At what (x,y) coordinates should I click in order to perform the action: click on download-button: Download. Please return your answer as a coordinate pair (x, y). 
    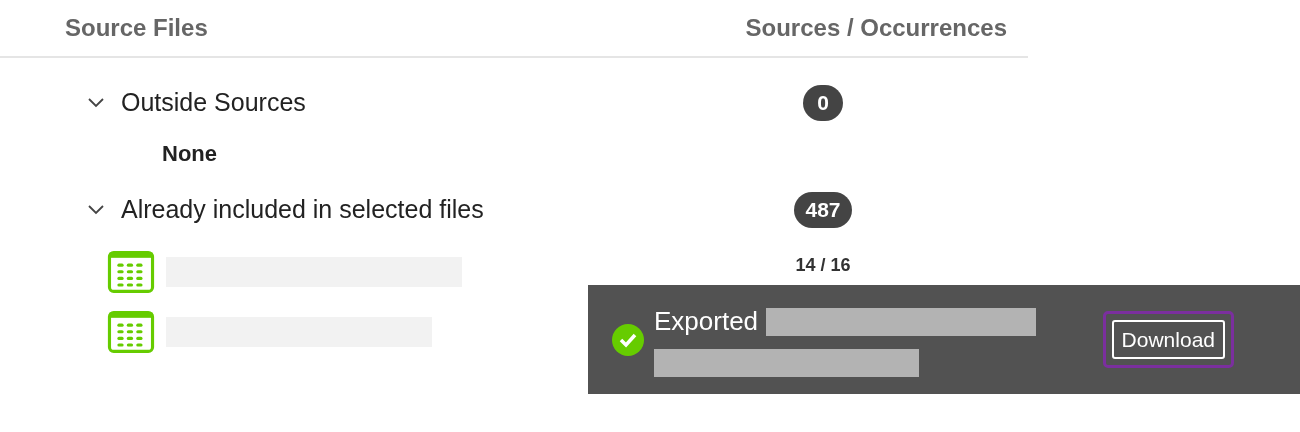
    Looking at the image, I should click on (1168, 339).